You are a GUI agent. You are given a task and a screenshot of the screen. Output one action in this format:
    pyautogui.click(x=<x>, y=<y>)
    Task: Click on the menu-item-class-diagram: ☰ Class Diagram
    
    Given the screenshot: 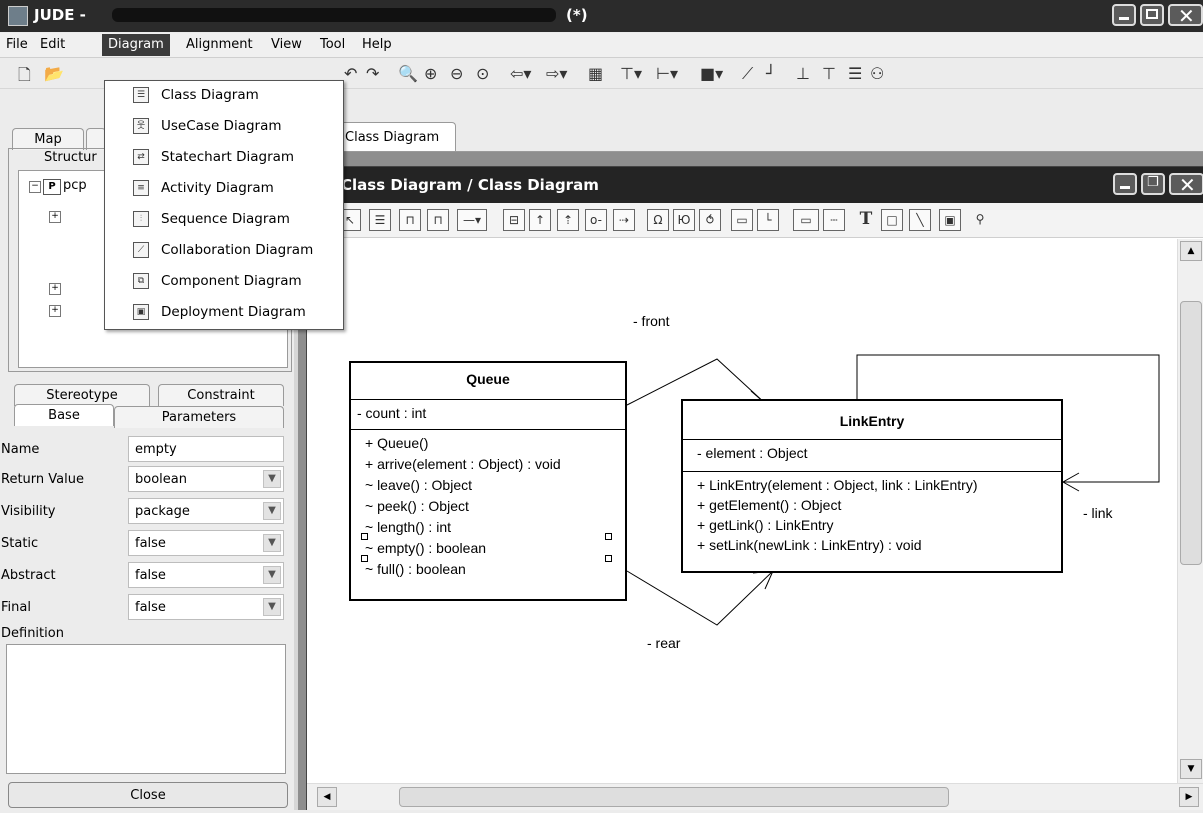 What is the action you would take?
    pyautogui.click(x=224, y=96)
    